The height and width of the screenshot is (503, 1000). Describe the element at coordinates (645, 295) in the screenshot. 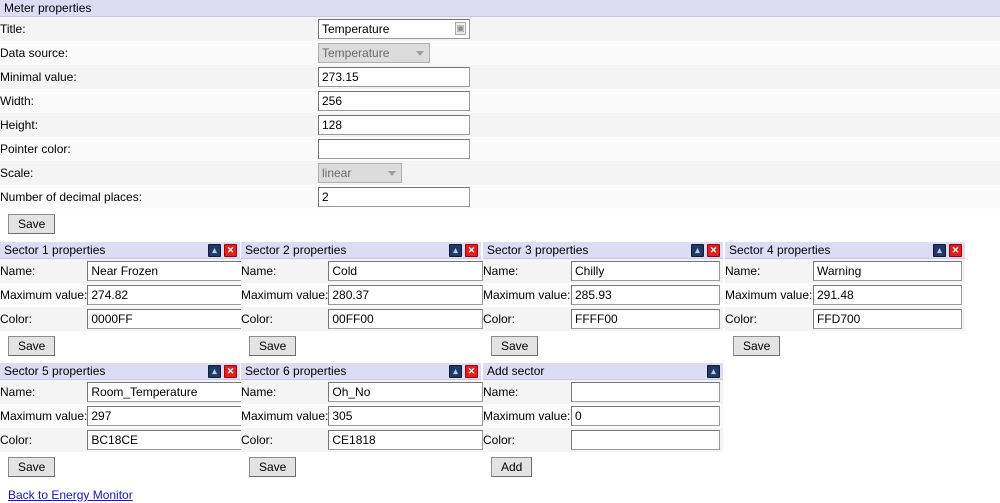

I see `sector-3-max-input` at that location.